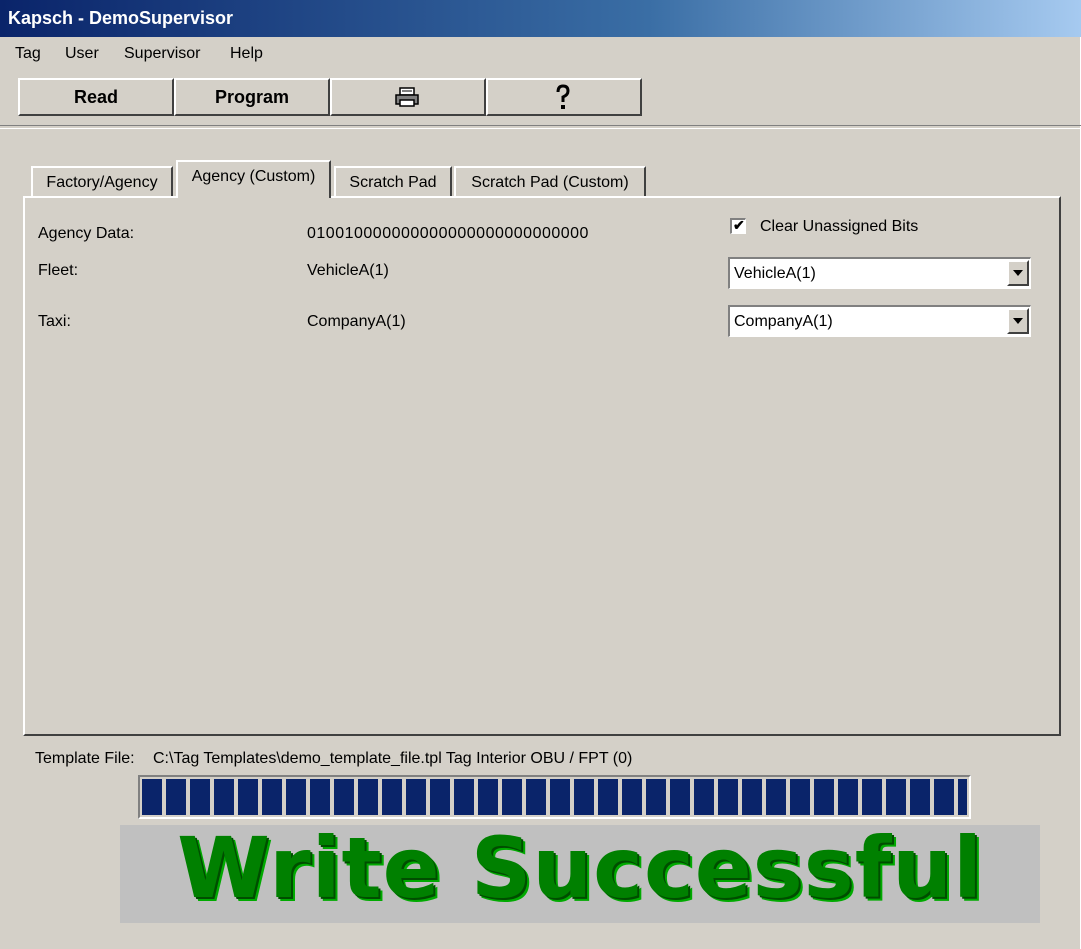  I want to click on help-icon, so click(563, 96).